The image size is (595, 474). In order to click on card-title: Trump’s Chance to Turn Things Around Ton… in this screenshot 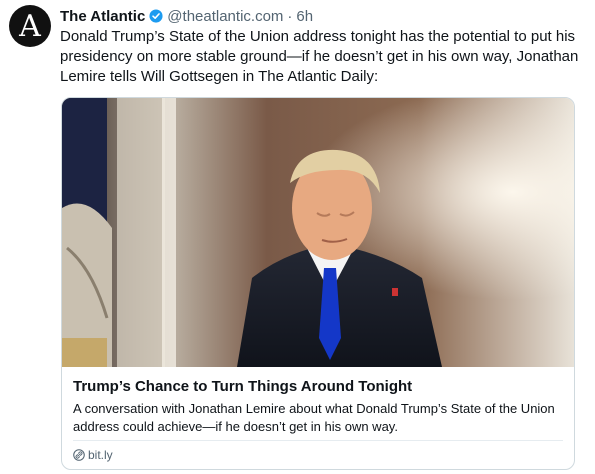, I will do `click(318, 387)`.